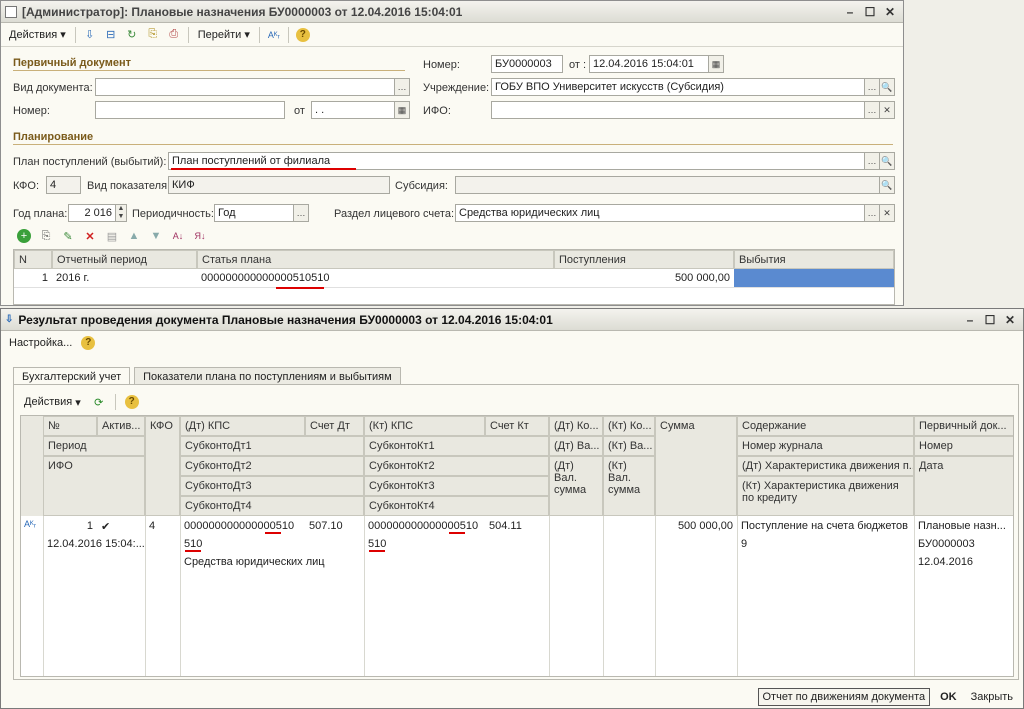  I want to click on sort-asc-icon: A↓, so click(178, 236).